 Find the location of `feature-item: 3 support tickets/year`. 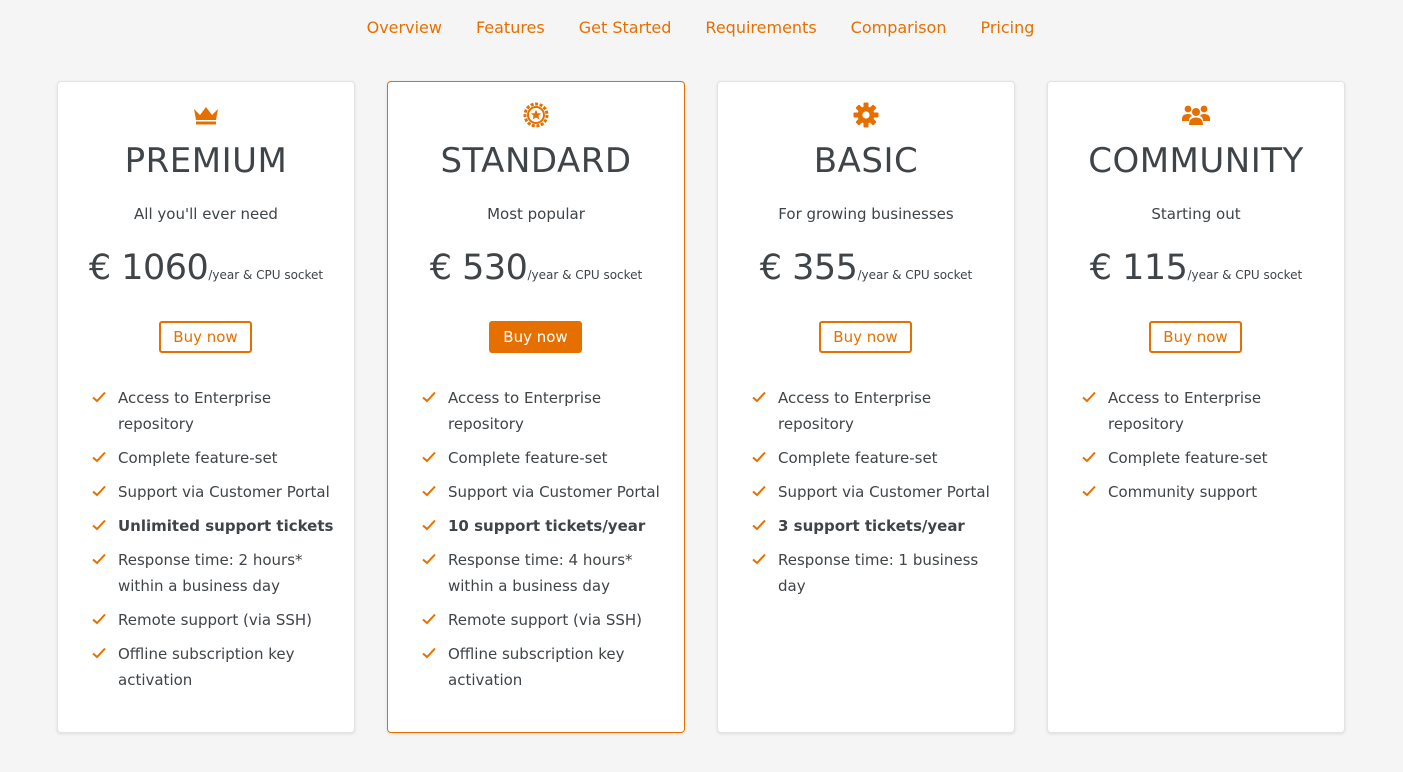

feature-item: 3 support tickets/year is located at coordinates (876, 526).